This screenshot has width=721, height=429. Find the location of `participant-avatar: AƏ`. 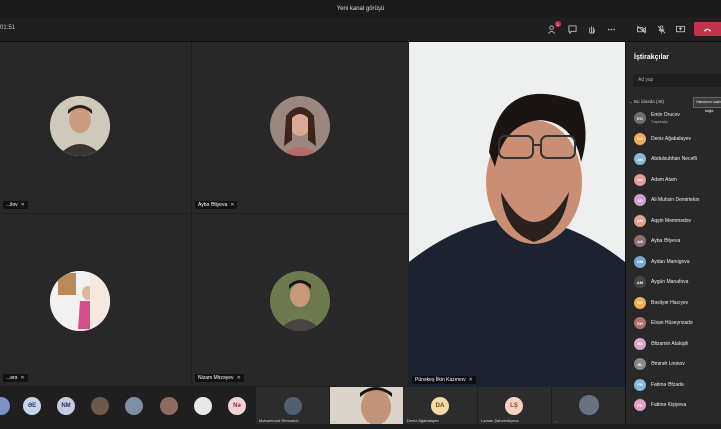

participant-avatar: AƏ is located at coordinates (640, 241).